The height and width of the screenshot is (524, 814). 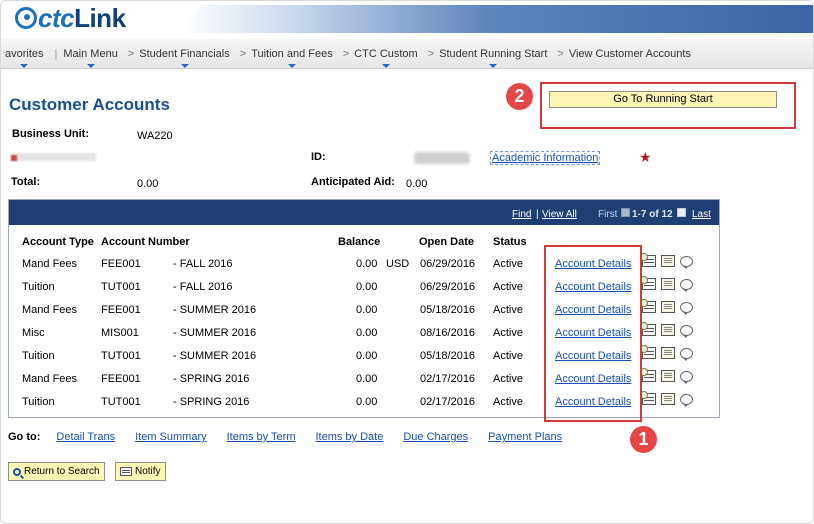 What do you see at coordinates (630, 54) in the screenshot?
I see `nav-view-customer-accounts: View Customer Accounts` at bounding box center [630, 54].